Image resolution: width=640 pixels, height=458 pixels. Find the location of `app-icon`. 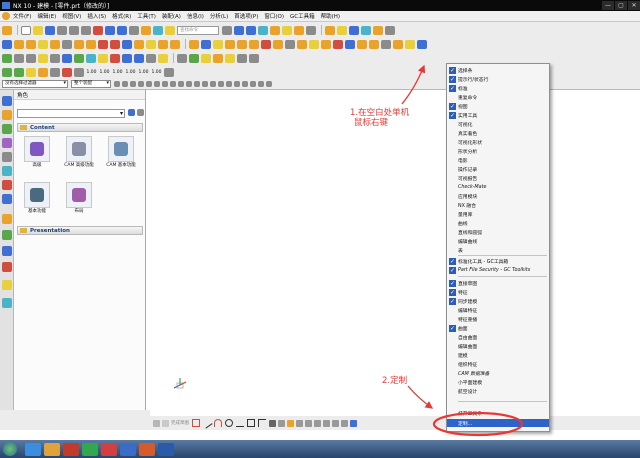

app-icon is located at coordinates (147, 449).